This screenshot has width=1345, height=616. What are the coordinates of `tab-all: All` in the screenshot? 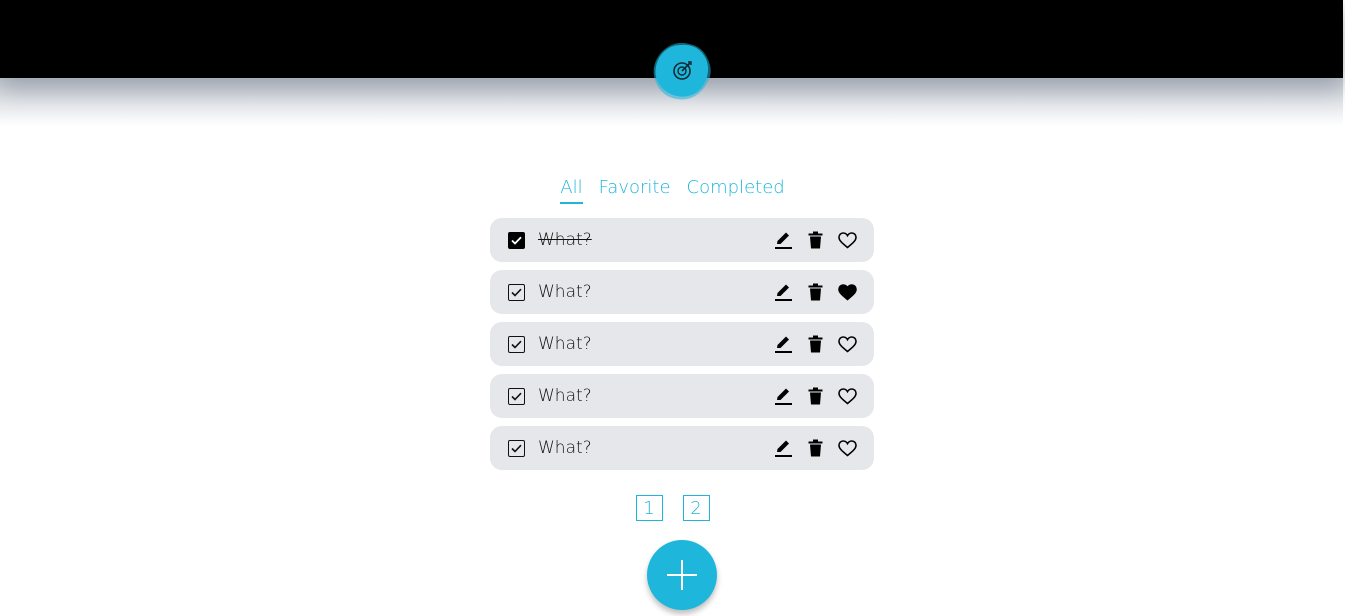 It's located at (571, 190).